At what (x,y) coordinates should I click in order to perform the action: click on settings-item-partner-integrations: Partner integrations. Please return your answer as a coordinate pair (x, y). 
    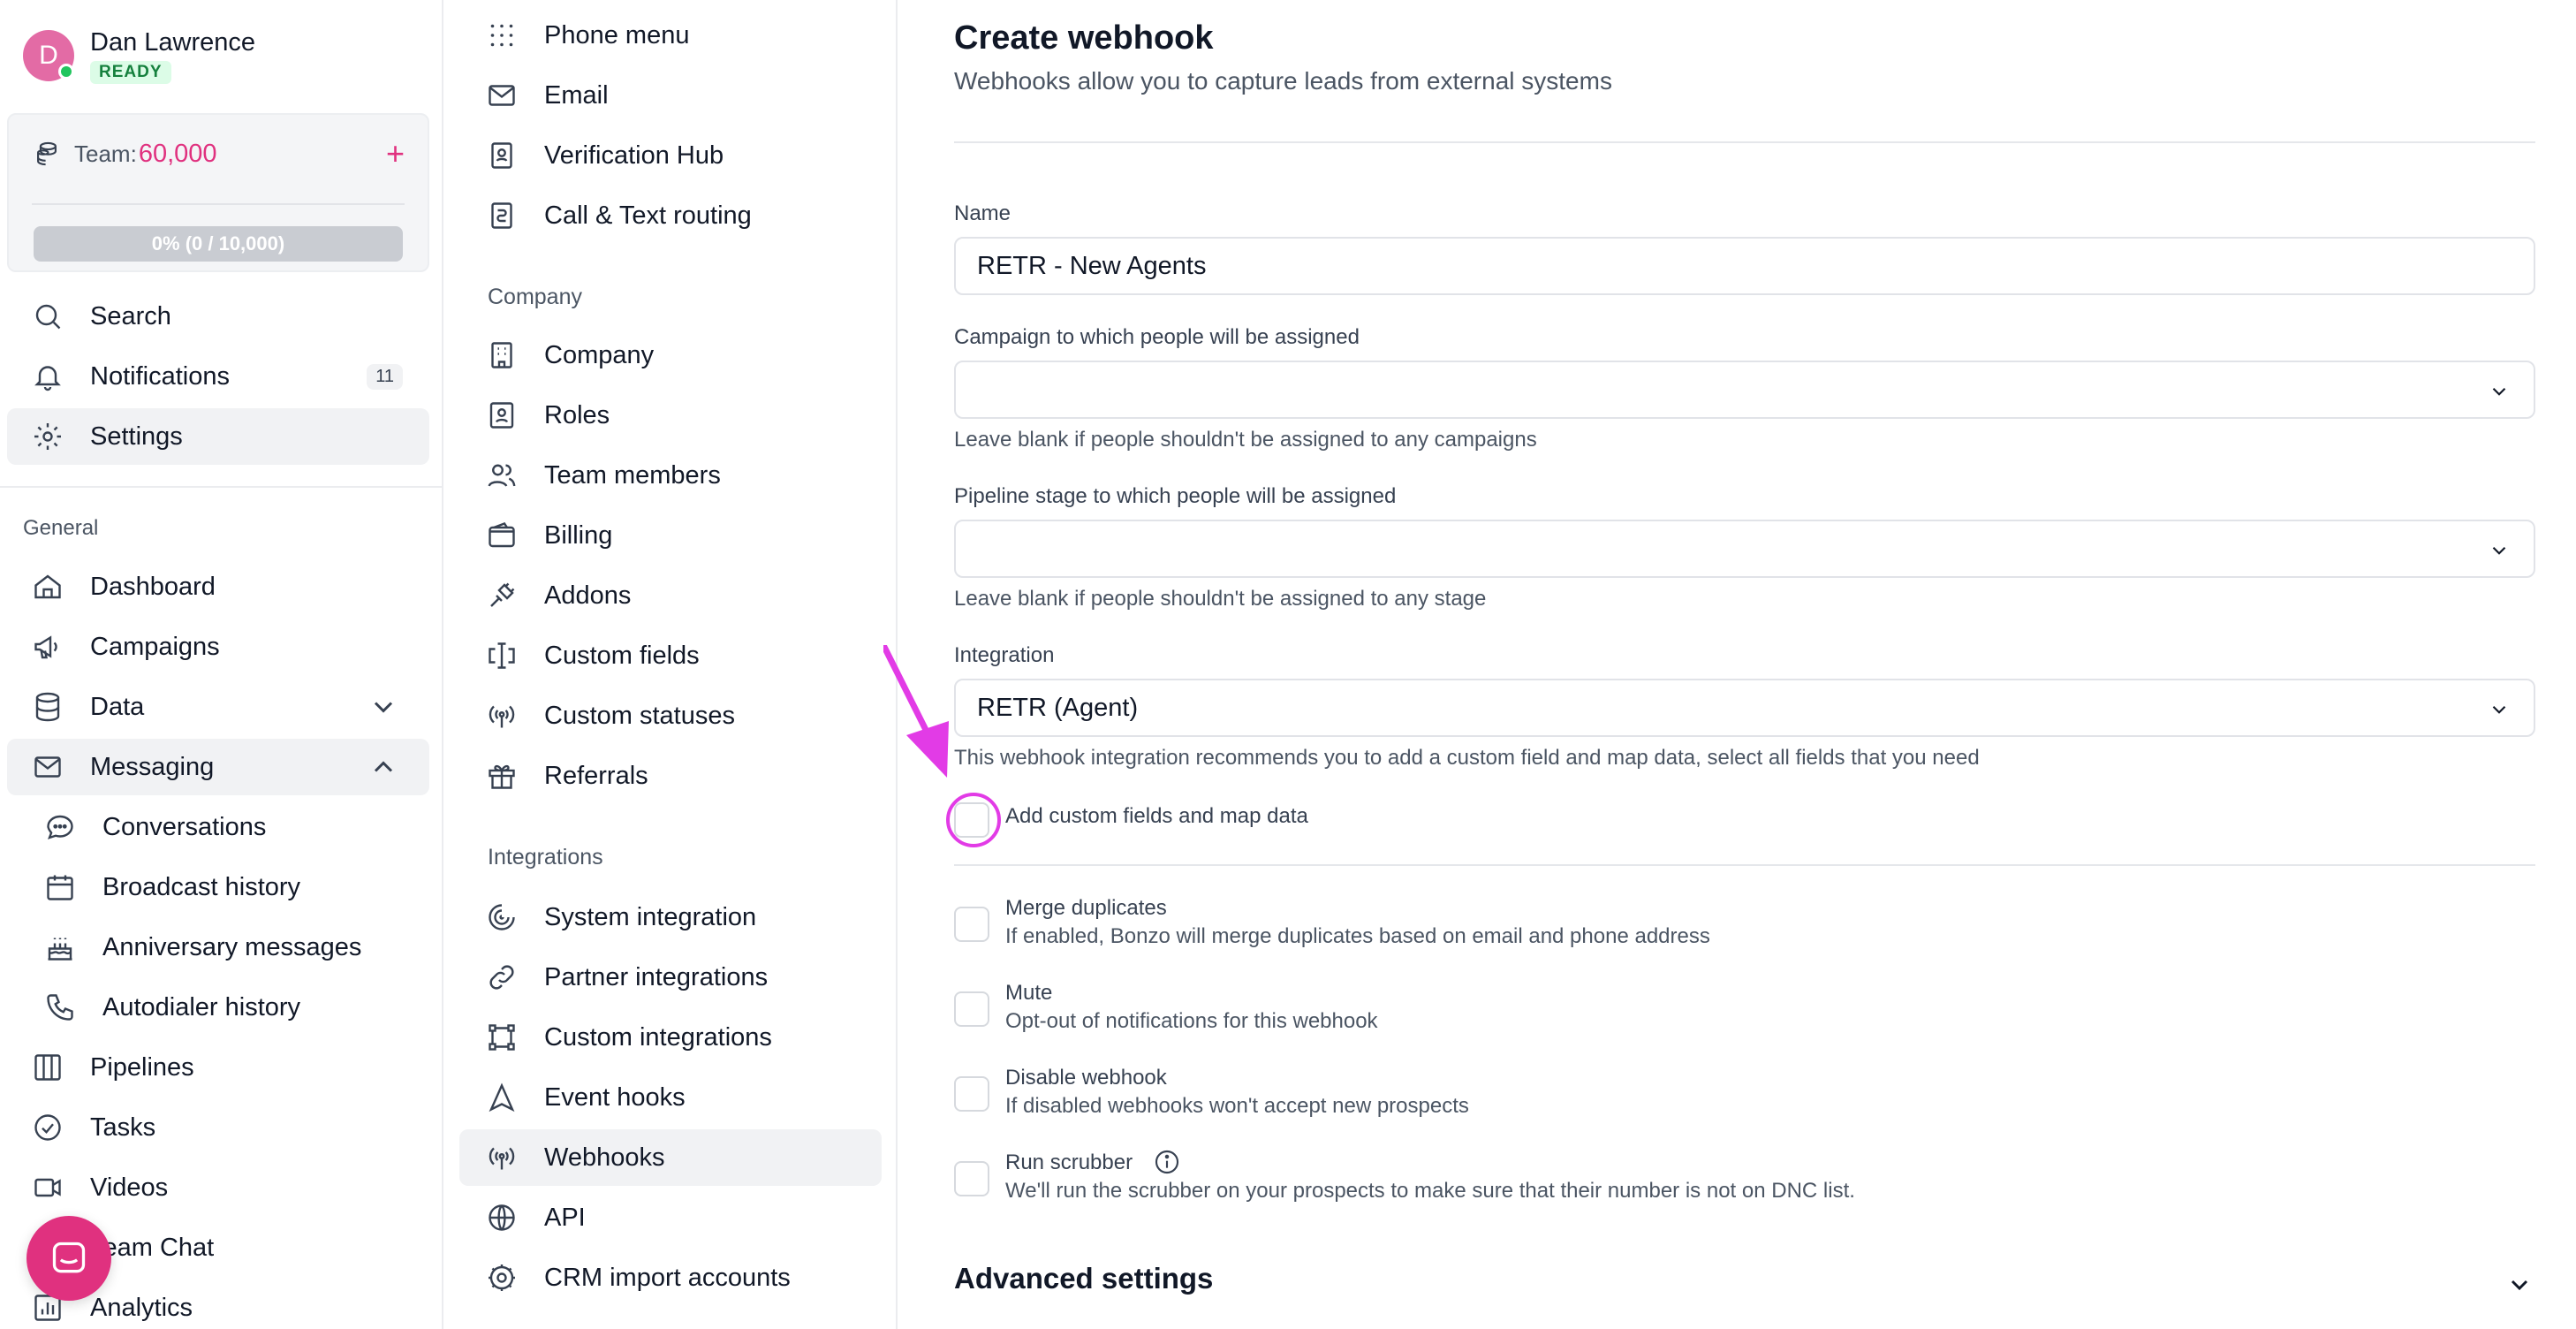
    Looking at the image, I should click on (670, 978).